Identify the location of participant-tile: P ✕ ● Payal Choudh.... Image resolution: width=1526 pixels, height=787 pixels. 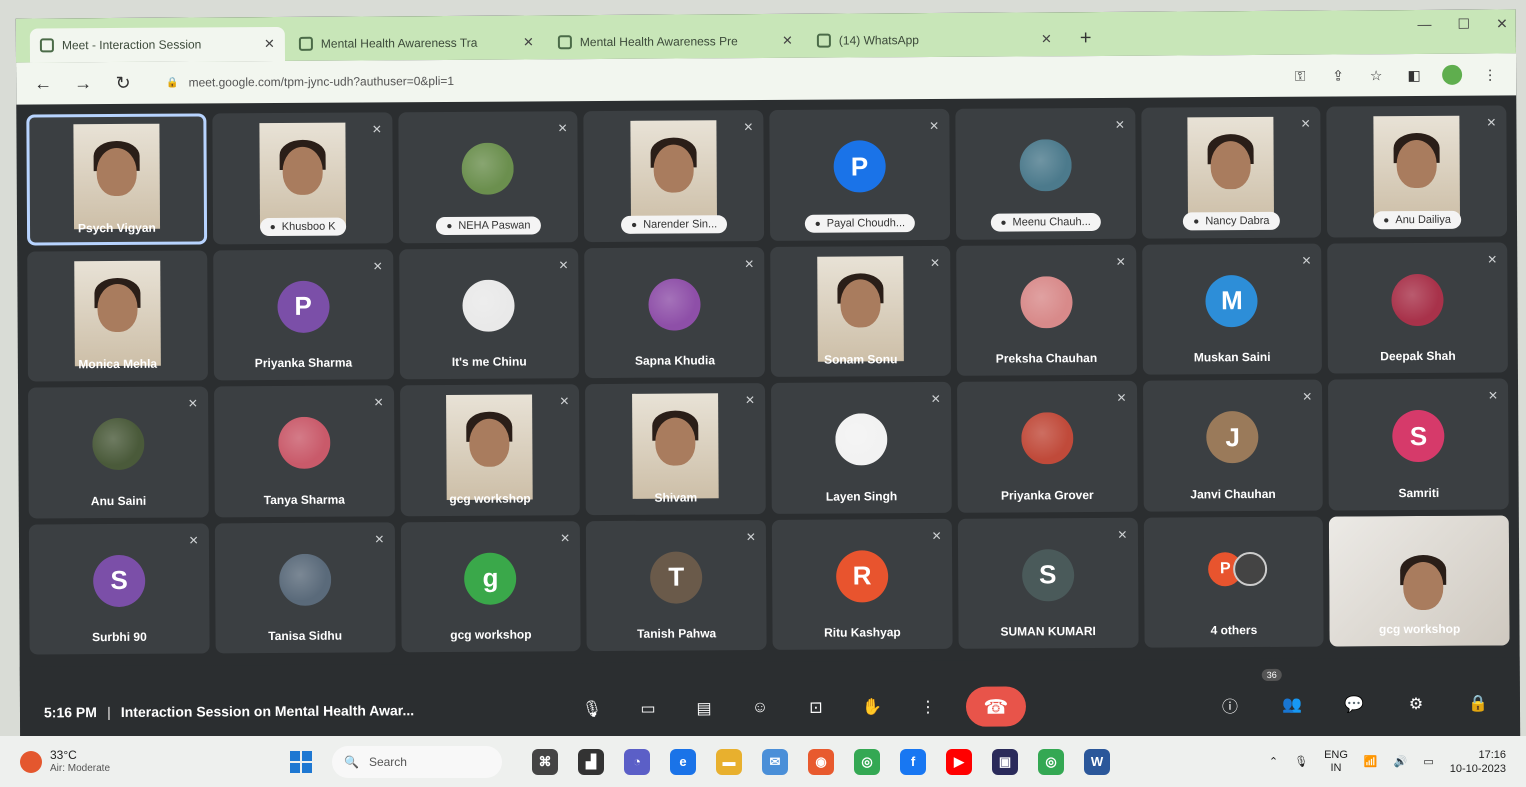
(859, 174).